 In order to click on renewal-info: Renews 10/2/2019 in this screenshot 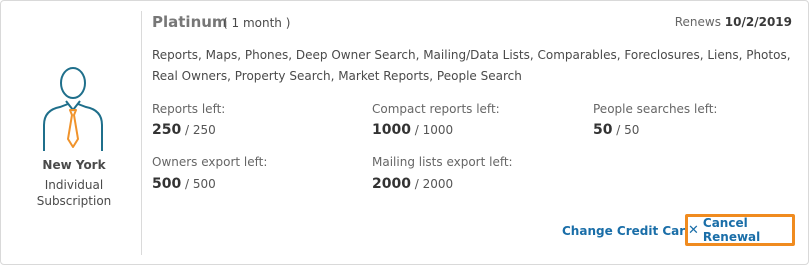, I will do `click(733, 22)`.